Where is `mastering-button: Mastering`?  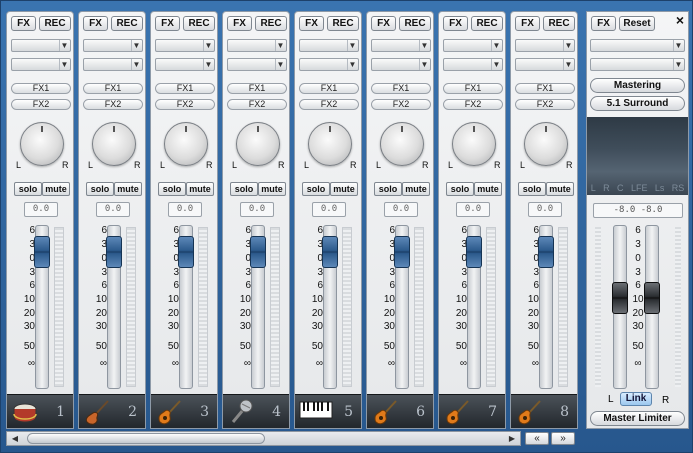
mastering-button: Mastering is located at coordinates (637, 85).